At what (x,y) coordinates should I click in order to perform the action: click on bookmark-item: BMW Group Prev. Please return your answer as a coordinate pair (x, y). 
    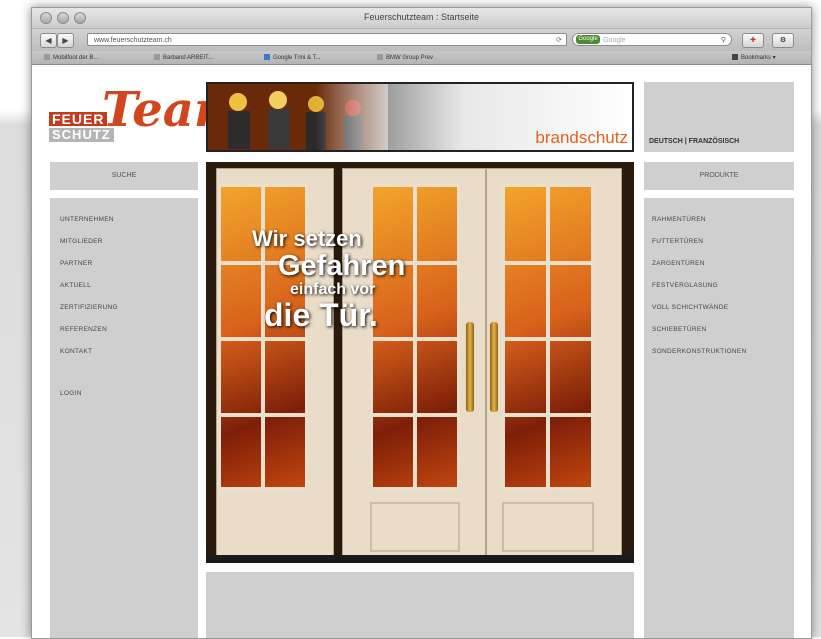
    Looking at the image, I should click on (405, 57).